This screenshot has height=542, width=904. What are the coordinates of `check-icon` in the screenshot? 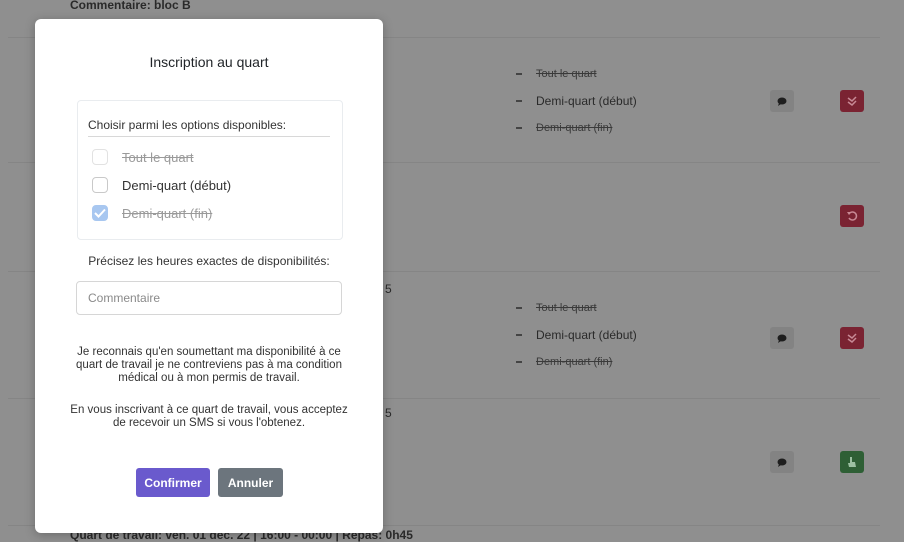 It's located at (100, 213).